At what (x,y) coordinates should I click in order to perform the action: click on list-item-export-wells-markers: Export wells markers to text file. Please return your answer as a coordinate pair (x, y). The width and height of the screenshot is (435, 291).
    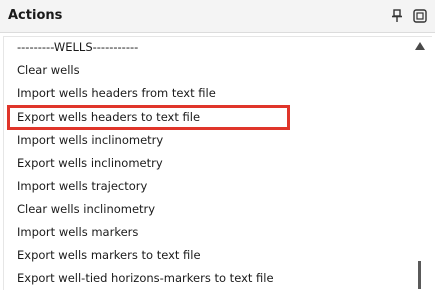
    Looking at the image, I should click on (109, 255).